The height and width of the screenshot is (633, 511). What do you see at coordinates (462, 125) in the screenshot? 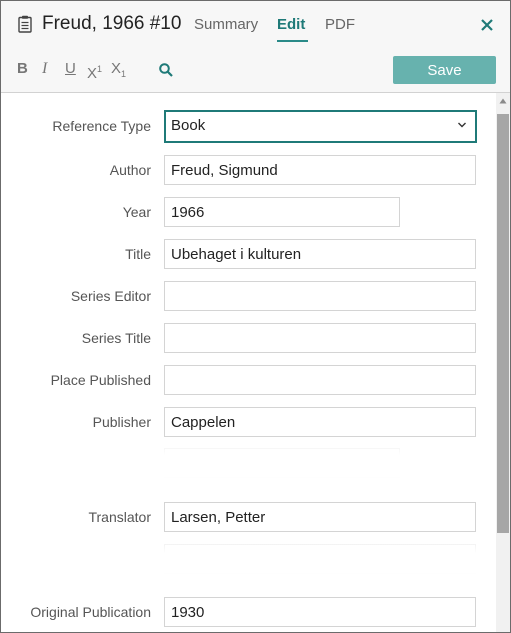
I see `chevron-down-icon` at bounding box center [462, 125].